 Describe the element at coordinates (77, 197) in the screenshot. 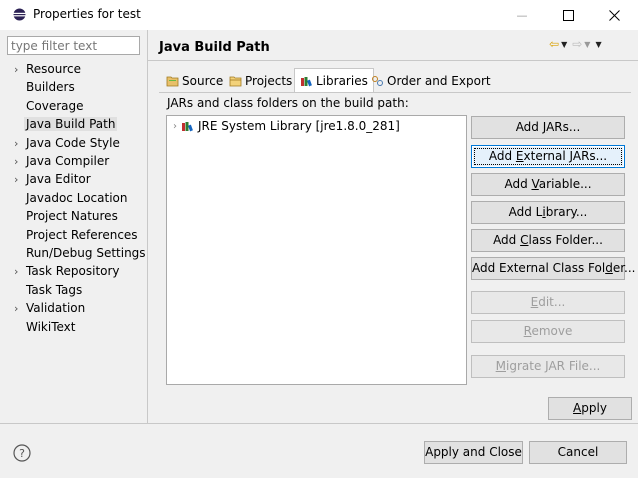

I see `nav-item-label: Javadoc Location` at that location.